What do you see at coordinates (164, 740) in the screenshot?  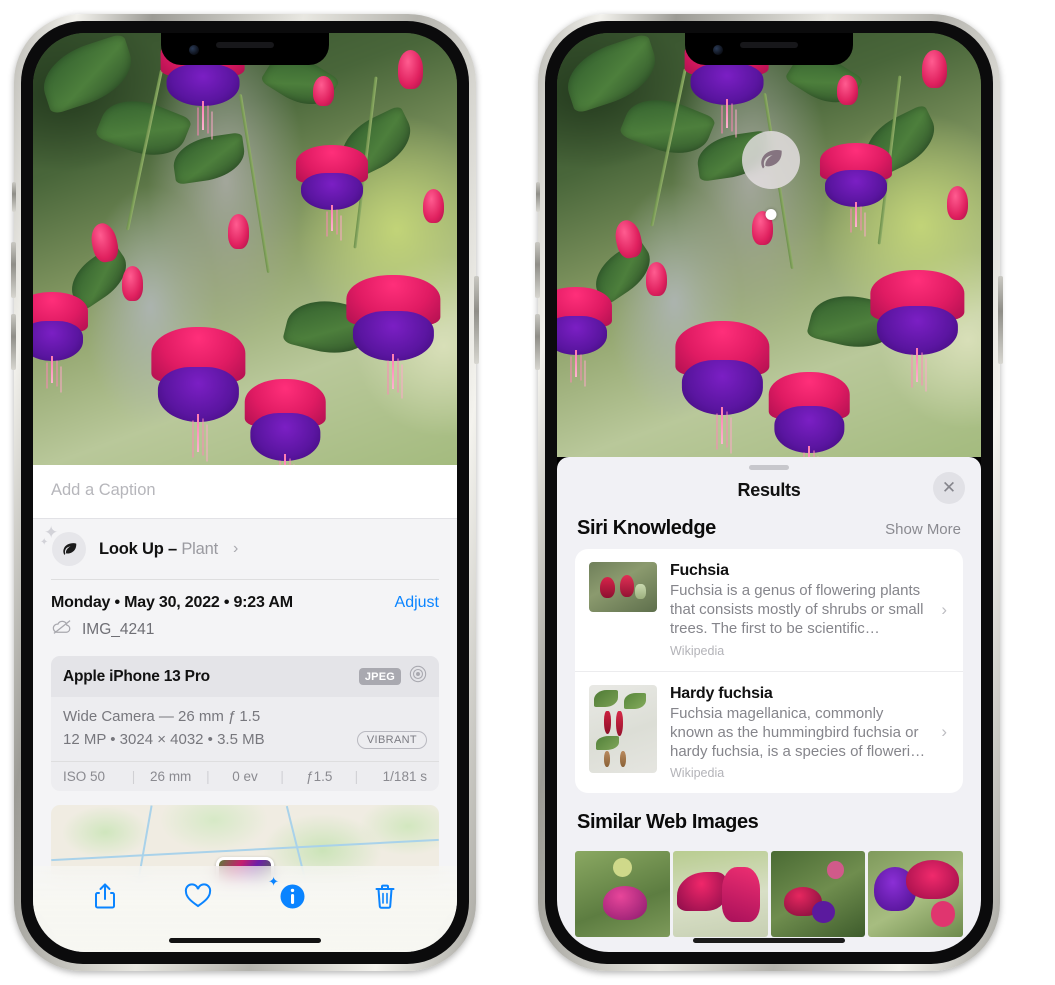 I see `file-size-info: 12 MP • 3024 × 4032 • 3.5 MB` at bounding box center [164, 740].